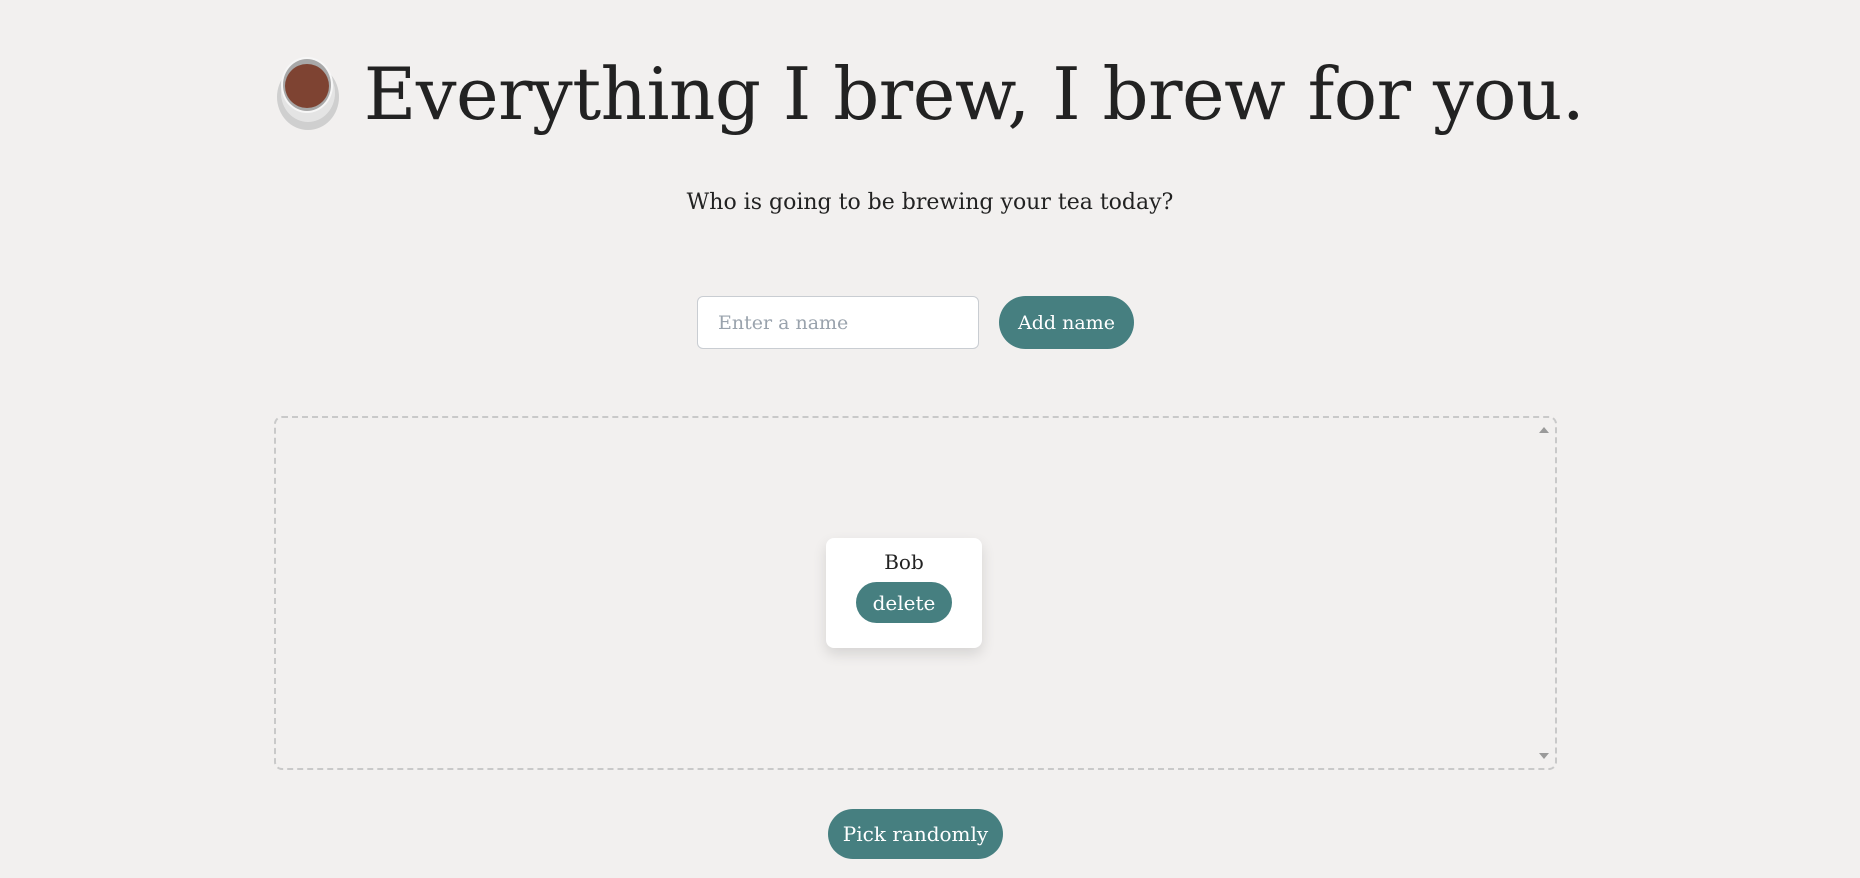  I want to click on delete-button: delete, so click(904, 602).